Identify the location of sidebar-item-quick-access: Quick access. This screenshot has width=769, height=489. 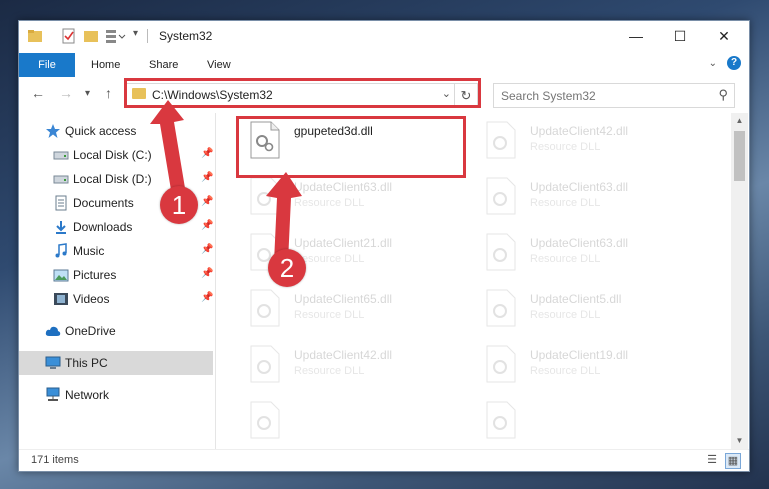
(116, 131).